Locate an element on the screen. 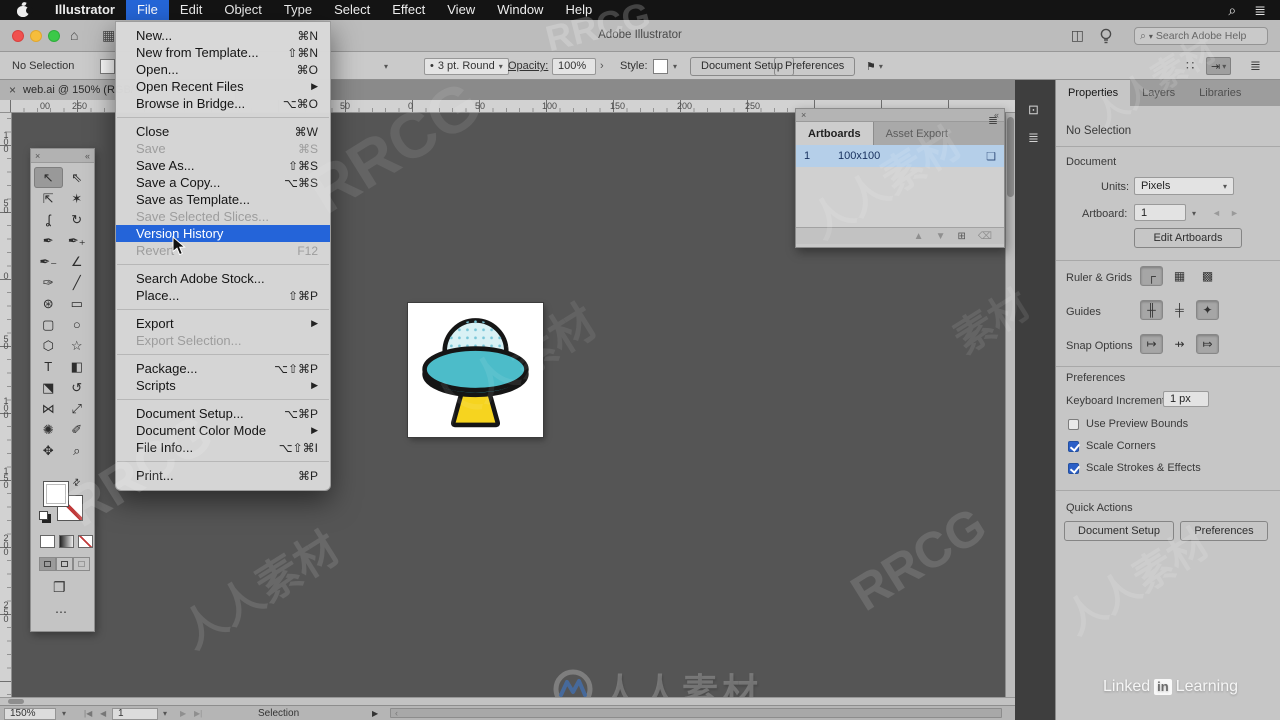 The width and height of the screenshot is (1280, 720). menu-item: Open Recent Files ▶ is located at coordinates (223, 86).